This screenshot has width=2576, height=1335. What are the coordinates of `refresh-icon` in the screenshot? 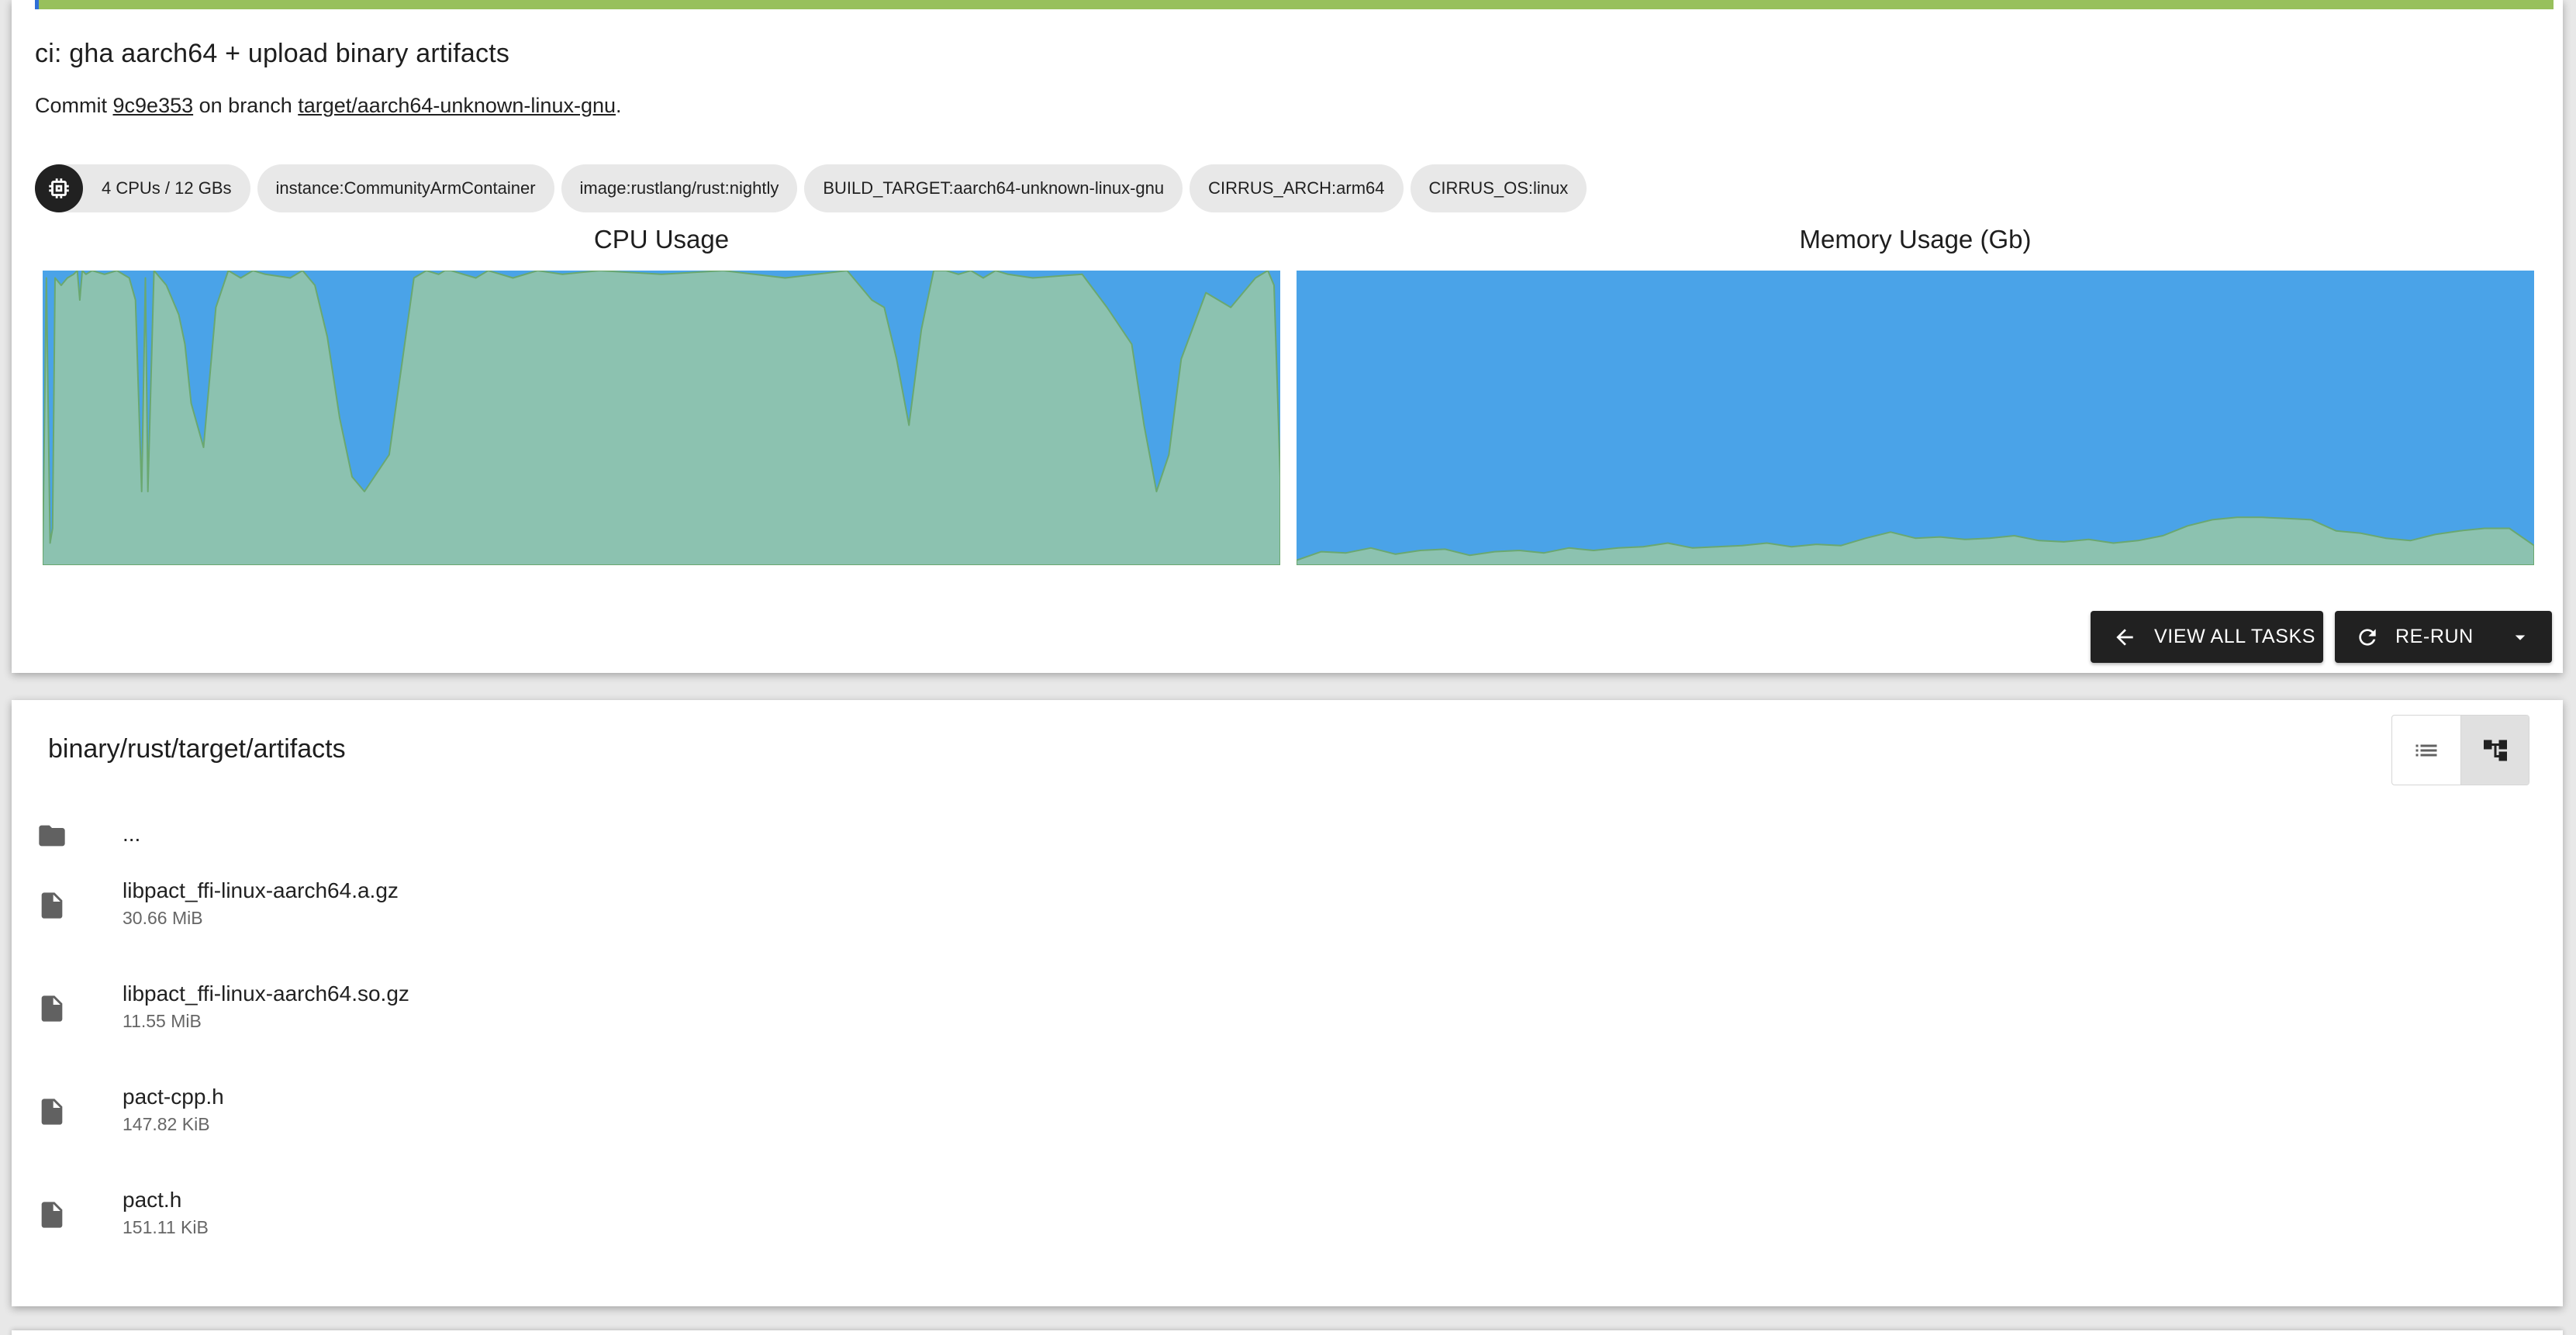 It's located at (2368, 637).